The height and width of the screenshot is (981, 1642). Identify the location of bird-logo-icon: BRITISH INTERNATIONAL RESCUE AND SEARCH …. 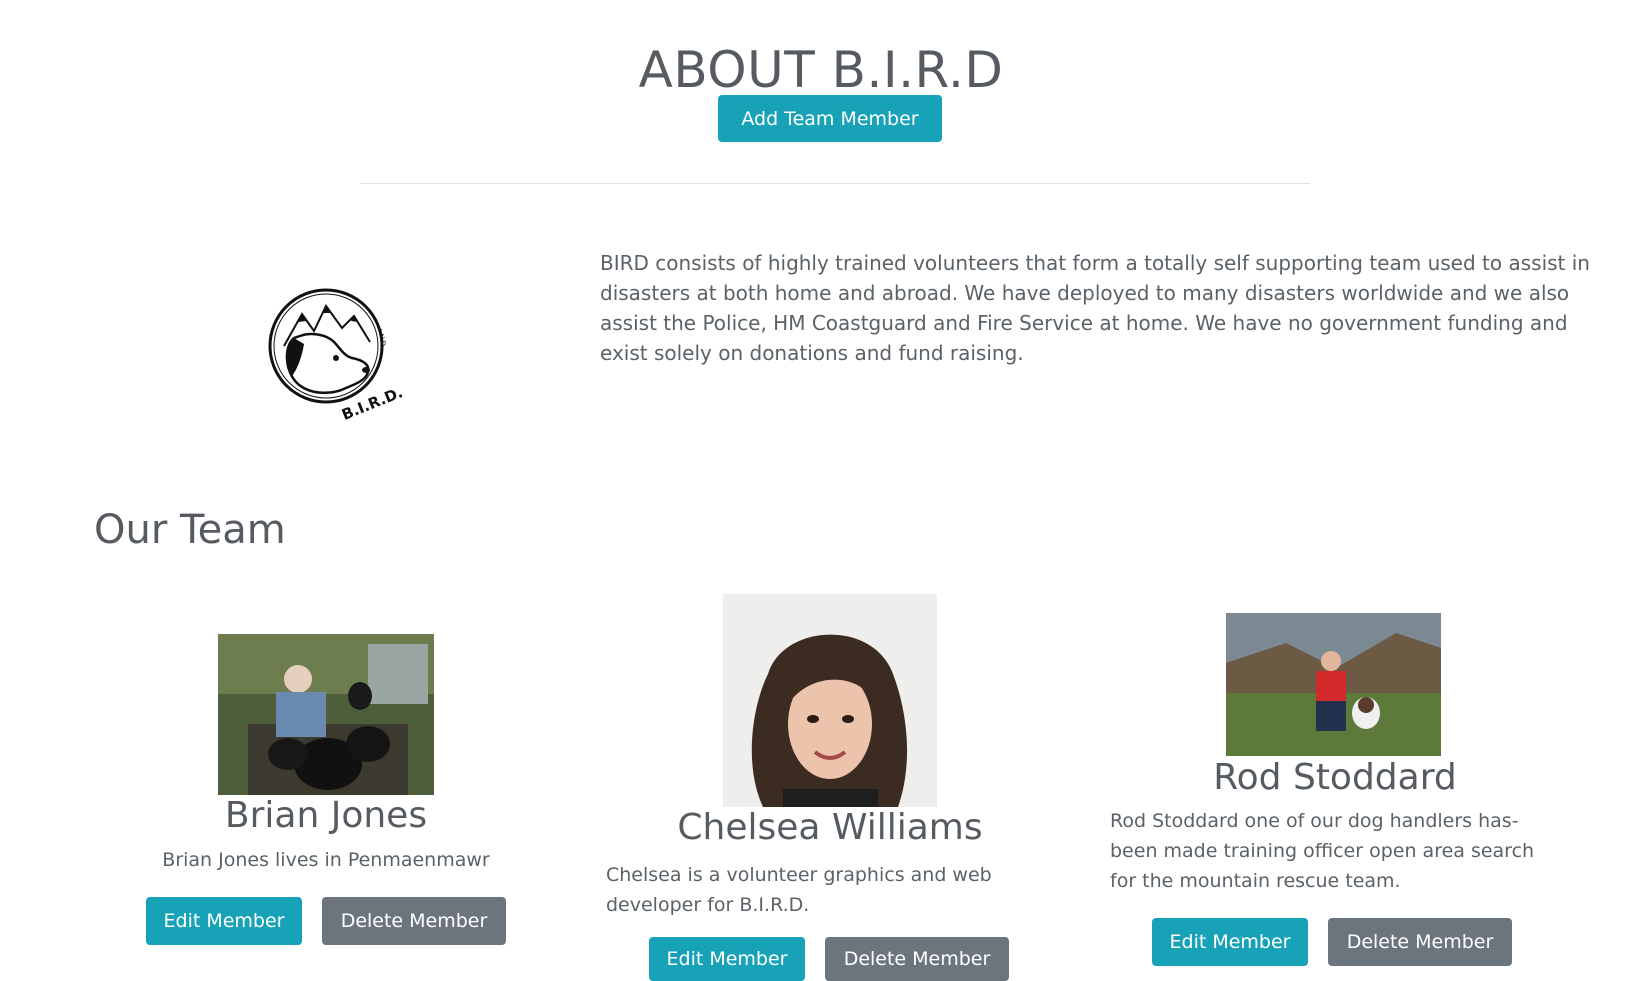
(328, 347).